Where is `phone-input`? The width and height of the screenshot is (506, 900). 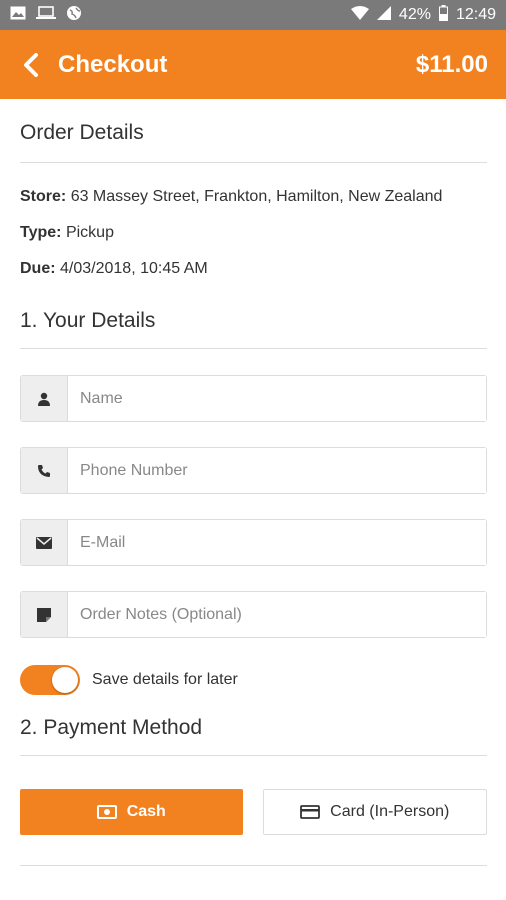 phone-input is located at coordinates (277, 470).